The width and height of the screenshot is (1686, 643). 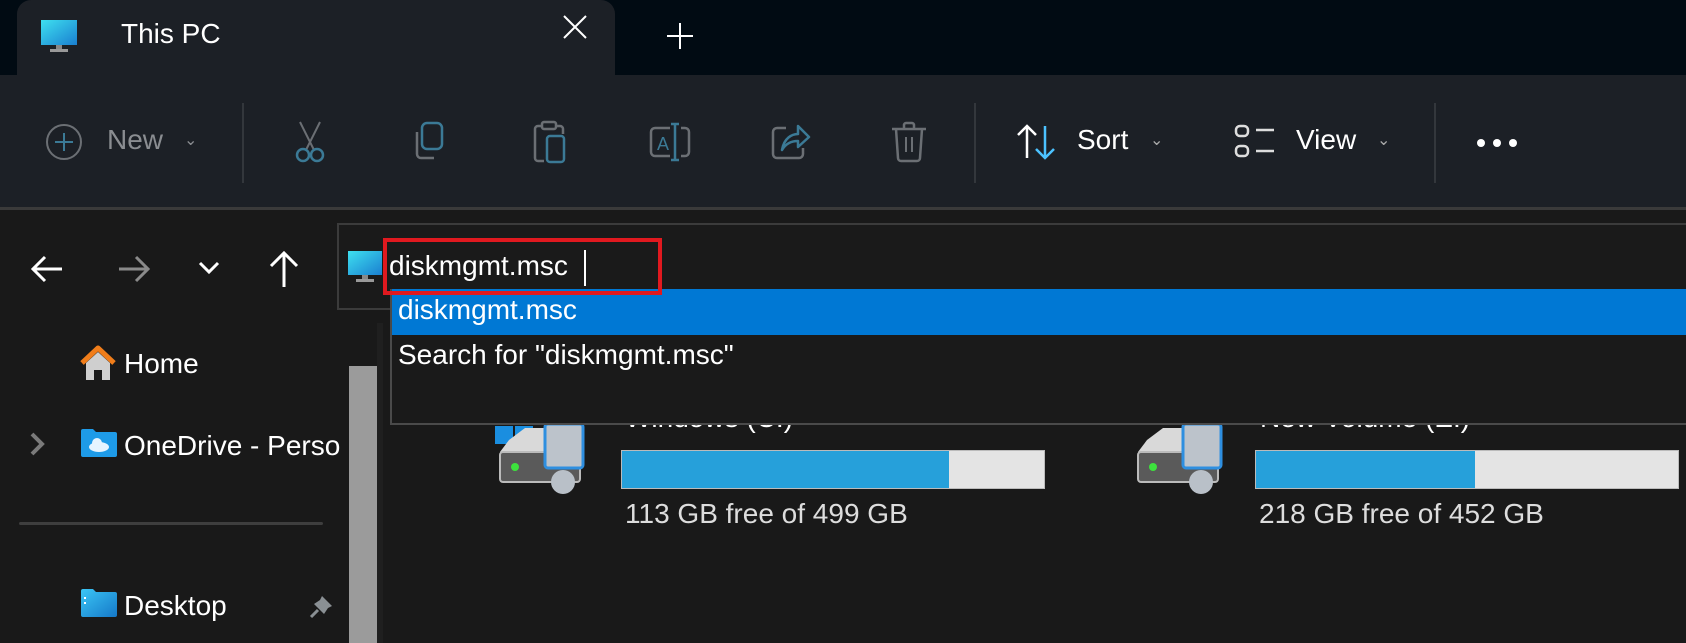 I want to click on view-list-icon, so click(x=1254, y=141).